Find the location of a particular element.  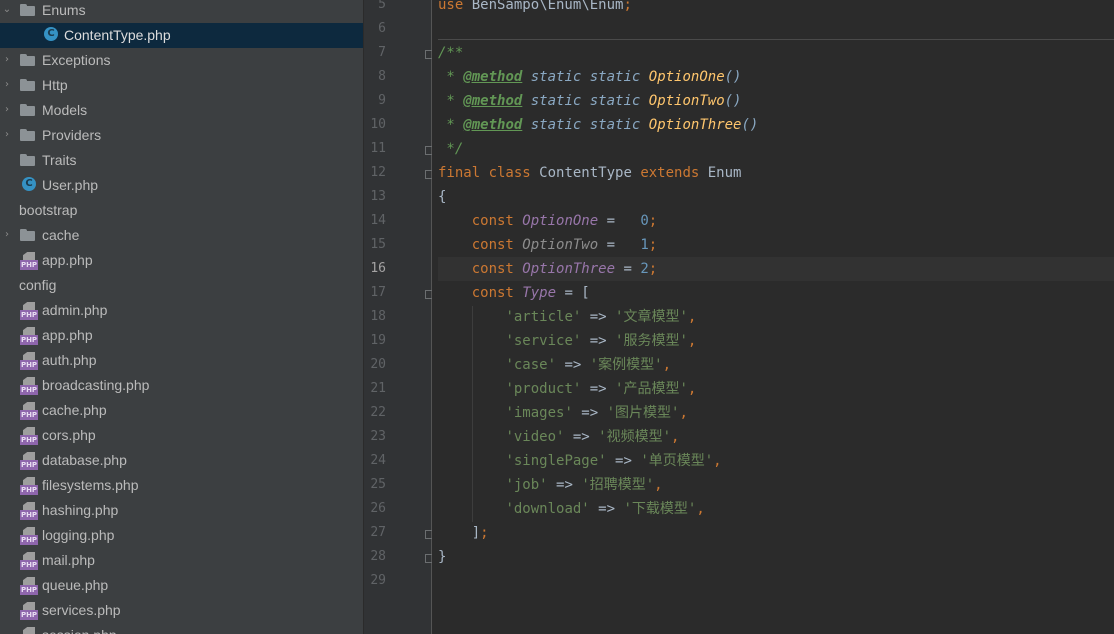

tree-item: PHP auth.php is located at coordinates (181, 360).